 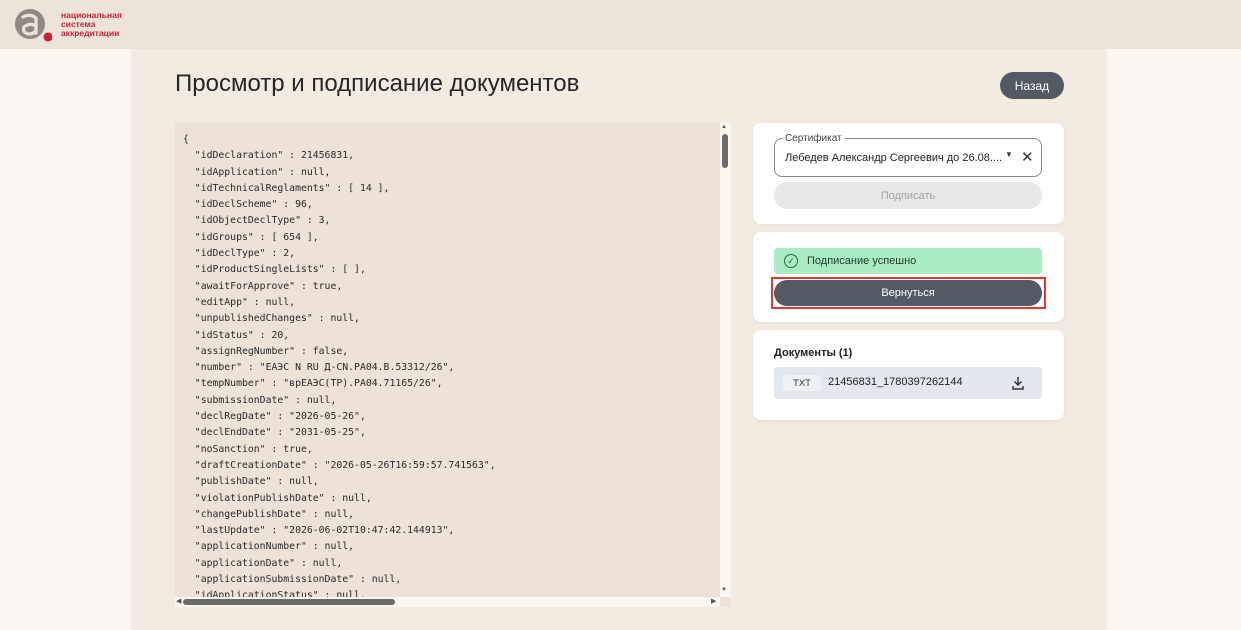 I want to click on document-line: "applicationSubmissionDate" : null,, so click(x=292, y=580).